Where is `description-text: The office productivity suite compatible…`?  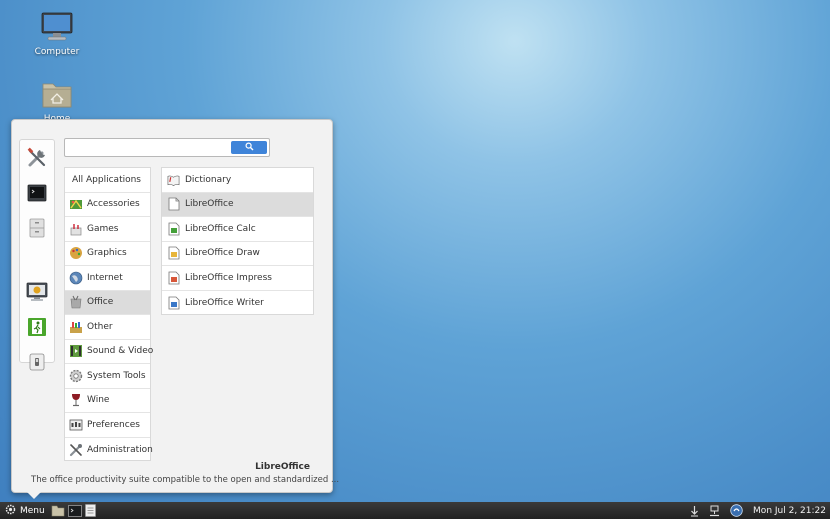
description-text: The office productivity suite compatible… is located at coordinates (185, 480).